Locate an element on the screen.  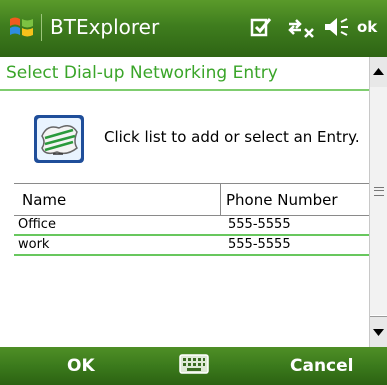
row-name: Office is located at coordinates (37, 224).